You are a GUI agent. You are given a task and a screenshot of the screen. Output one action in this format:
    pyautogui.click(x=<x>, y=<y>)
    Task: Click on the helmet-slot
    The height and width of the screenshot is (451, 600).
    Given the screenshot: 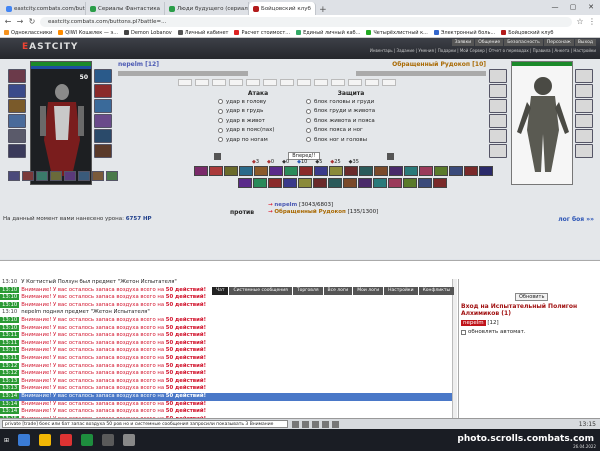 What is the action you would take?
    pyautogui.click(x=17, y=76)
    